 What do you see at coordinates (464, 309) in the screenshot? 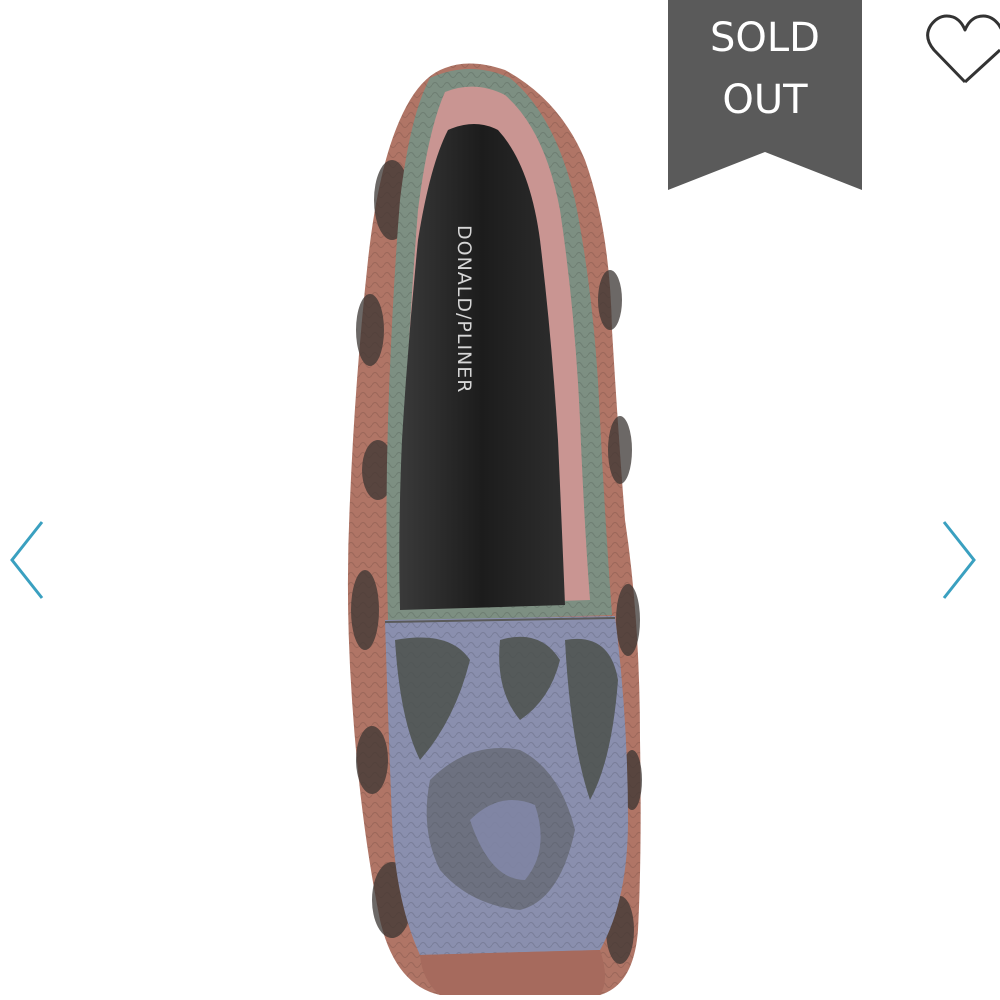
I see `brand-print: DONALD/PLINER` at bounding box center [464, 309].